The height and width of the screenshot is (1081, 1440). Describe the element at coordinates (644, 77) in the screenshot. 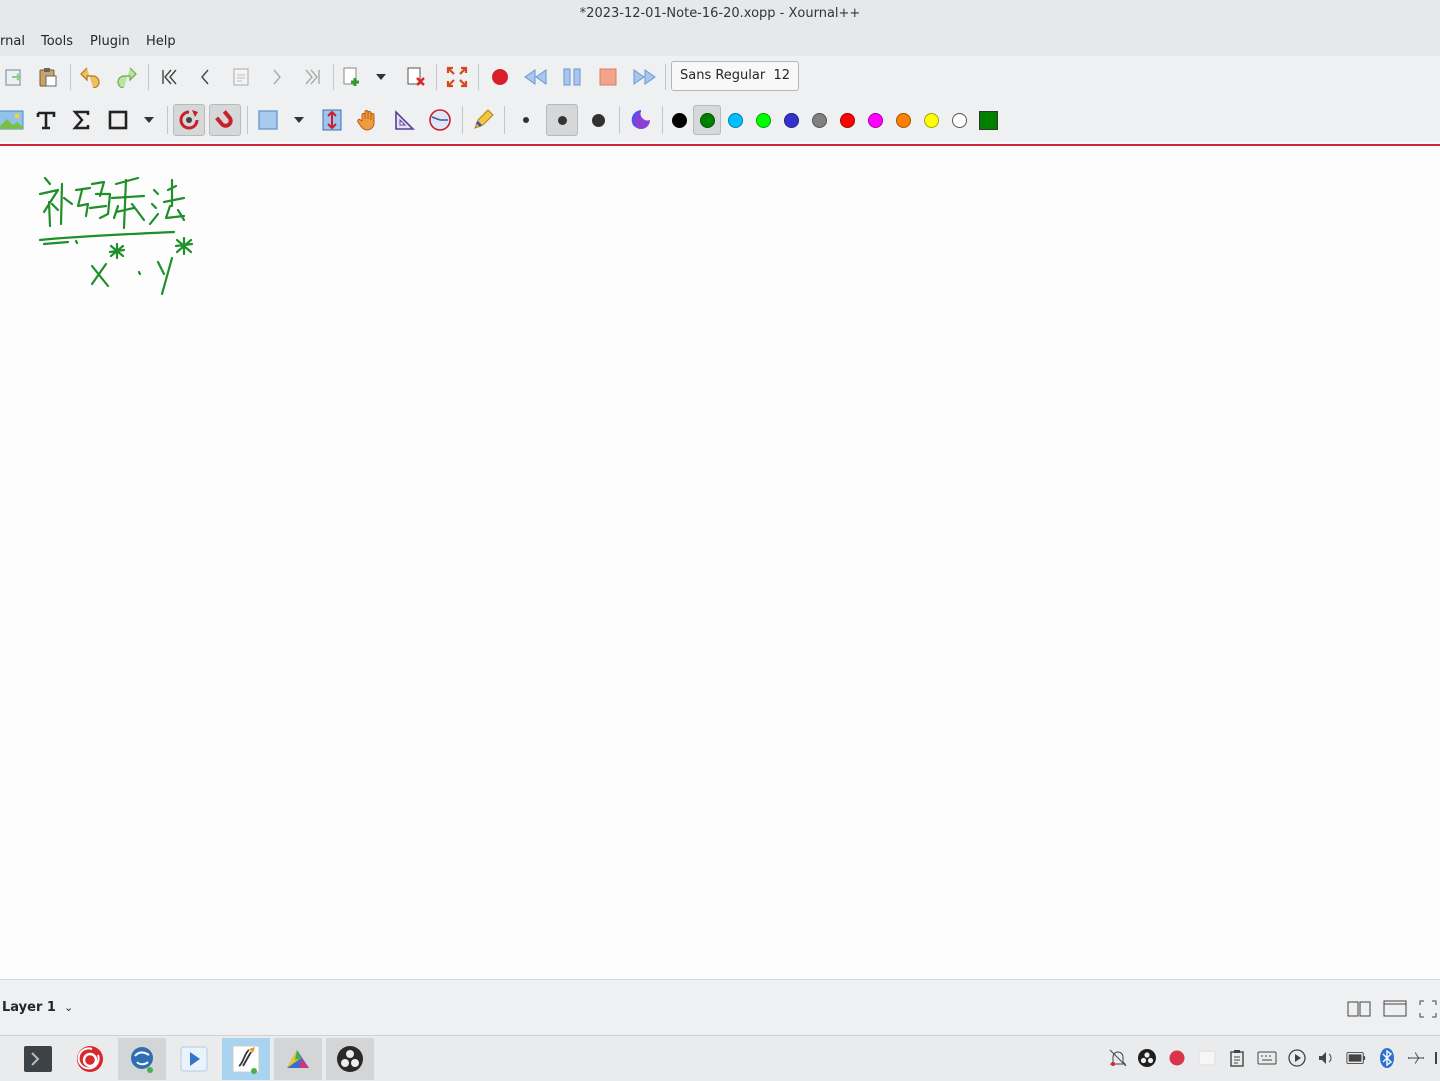

I see `fast-forward-icon` at that location.